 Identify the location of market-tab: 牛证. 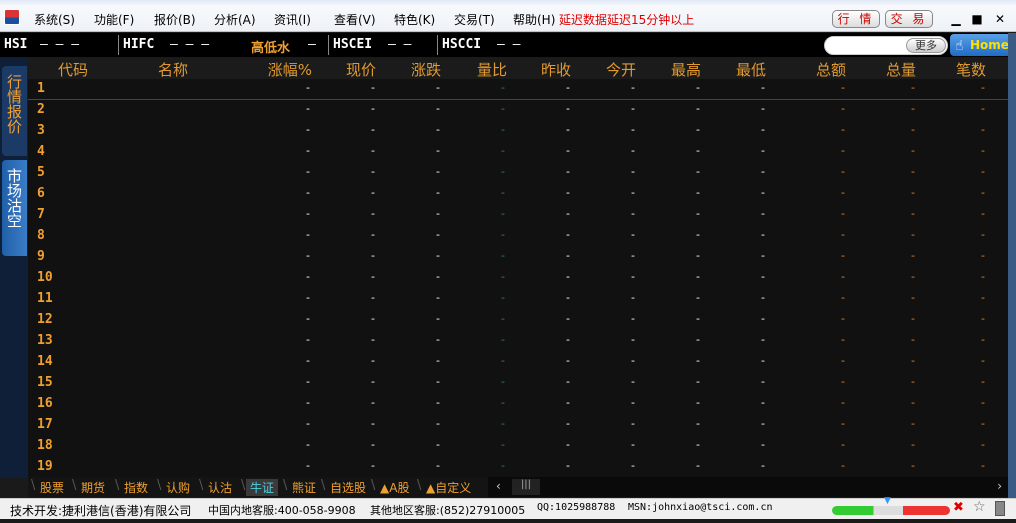
(262, 487).